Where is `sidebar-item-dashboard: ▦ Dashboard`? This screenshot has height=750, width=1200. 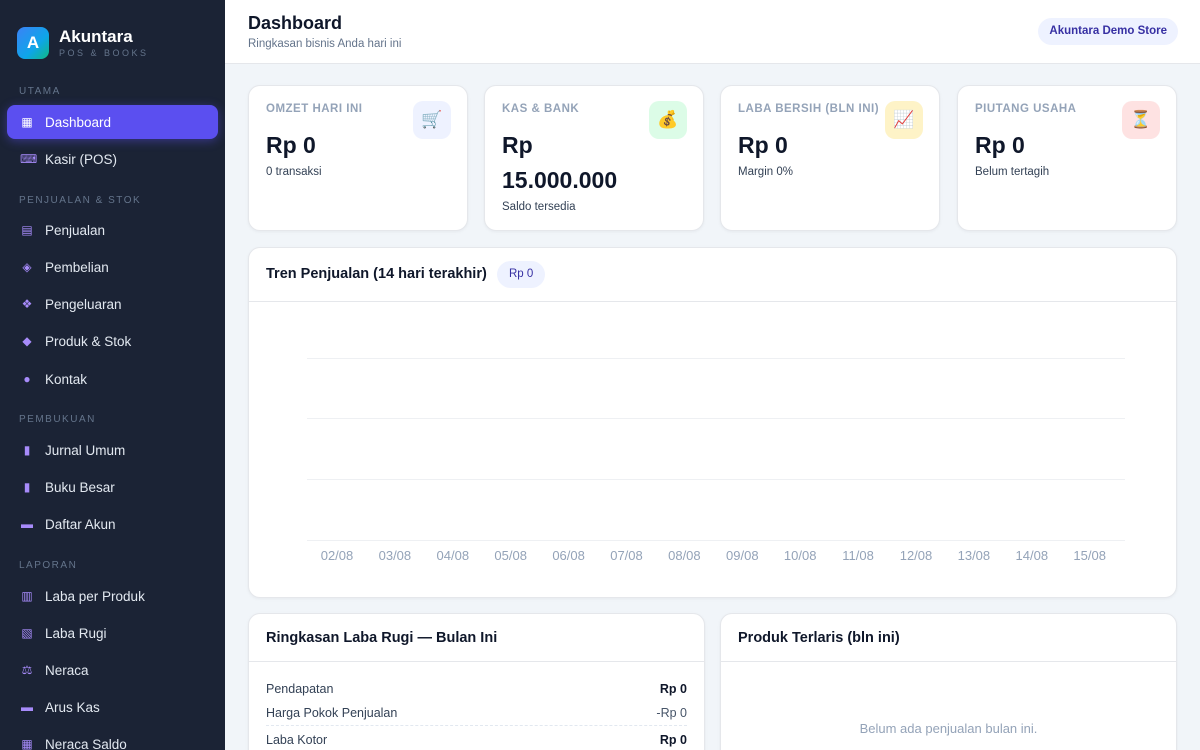
sidebar-item-dashboard: ▦ Dashboard is located at coordinates (112, 122).